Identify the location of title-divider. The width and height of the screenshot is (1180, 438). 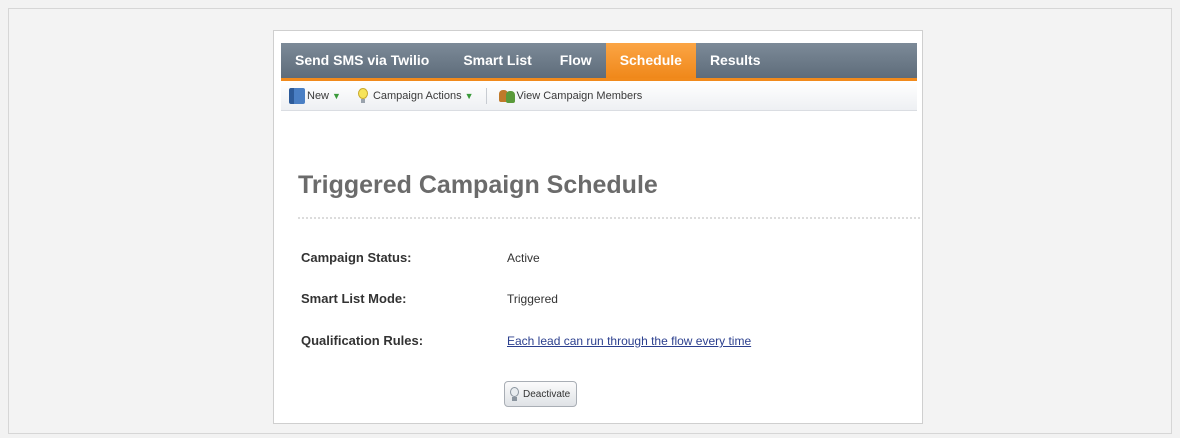
(610, 218).